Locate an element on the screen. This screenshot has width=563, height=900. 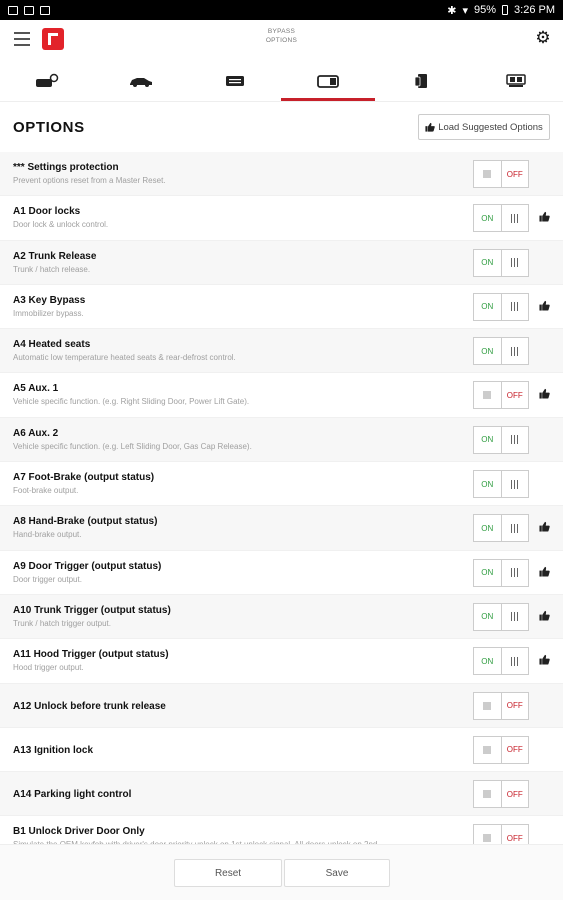
gear-icon: ⚙ is located at coordinates (543, 37).